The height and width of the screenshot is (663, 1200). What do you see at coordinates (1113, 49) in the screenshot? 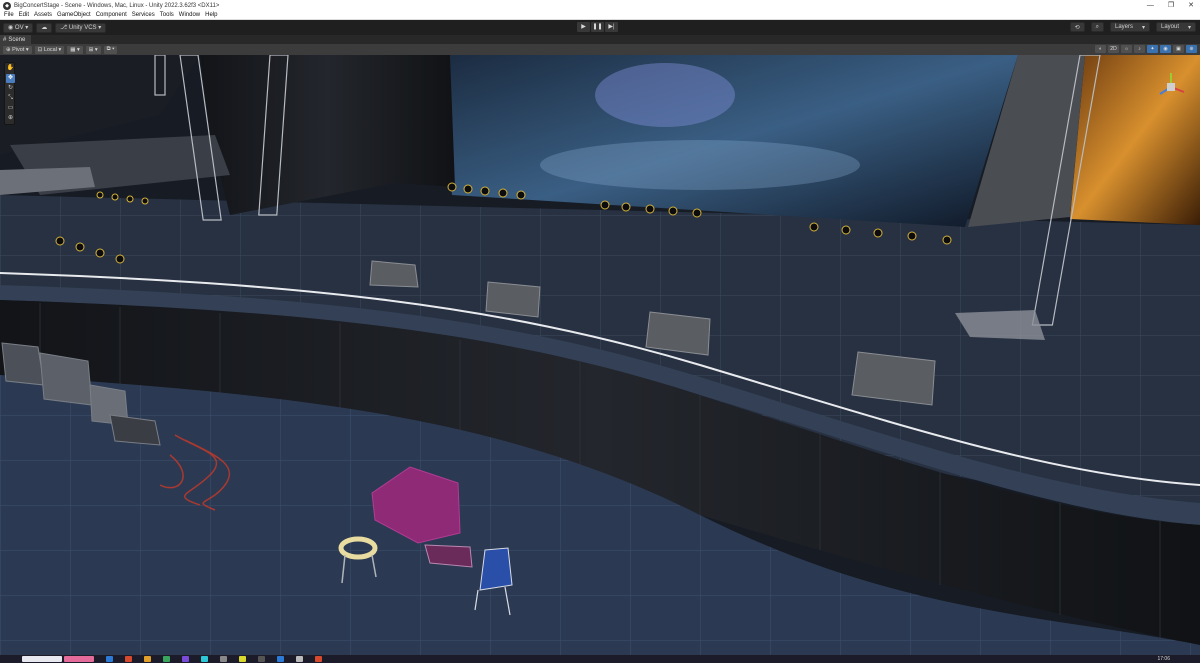
I see `2d-toggle: 2D` at bounding box center [1113, 49].